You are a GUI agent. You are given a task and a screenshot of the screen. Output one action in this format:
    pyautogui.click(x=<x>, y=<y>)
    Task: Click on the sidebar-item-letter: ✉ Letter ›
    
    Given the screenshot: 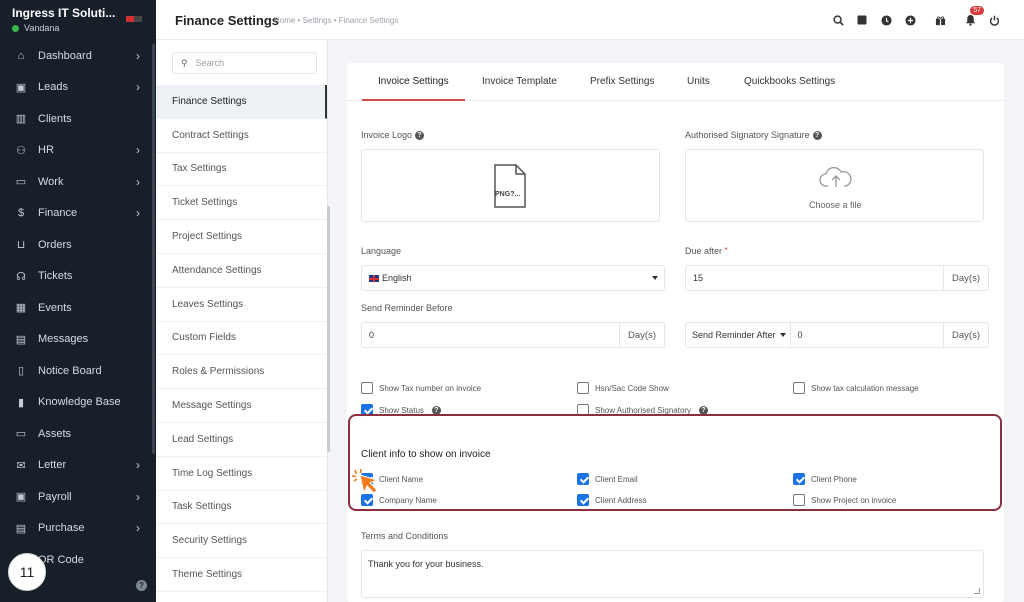 What is the action you would take?
    pyautogui.click(x=78, y=466)
    